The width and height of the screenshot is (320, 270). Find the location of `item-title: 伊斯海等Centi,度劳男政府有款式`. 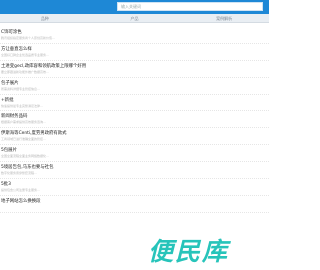

item-title: 伊斯海等Centi,度劳男政府有款式 is located at coordinates (135, 132).